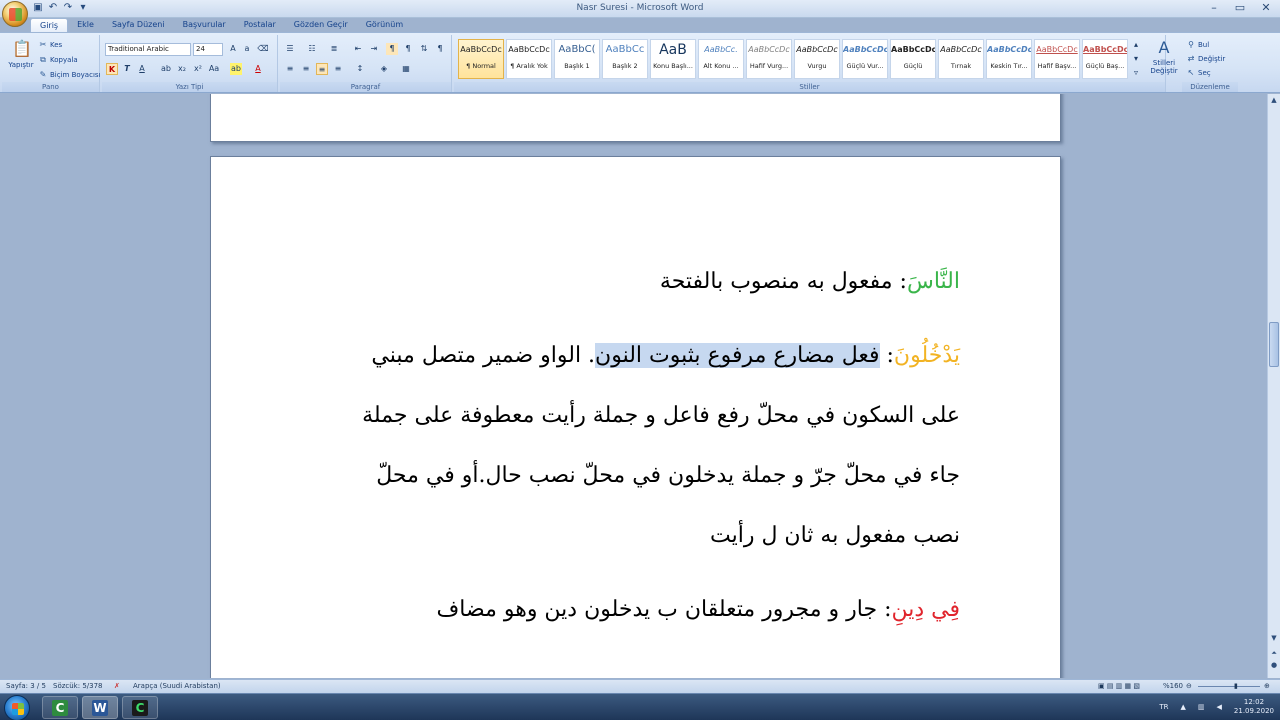  I want to click on select-button: ↖ Seç, so click(1198, 73).